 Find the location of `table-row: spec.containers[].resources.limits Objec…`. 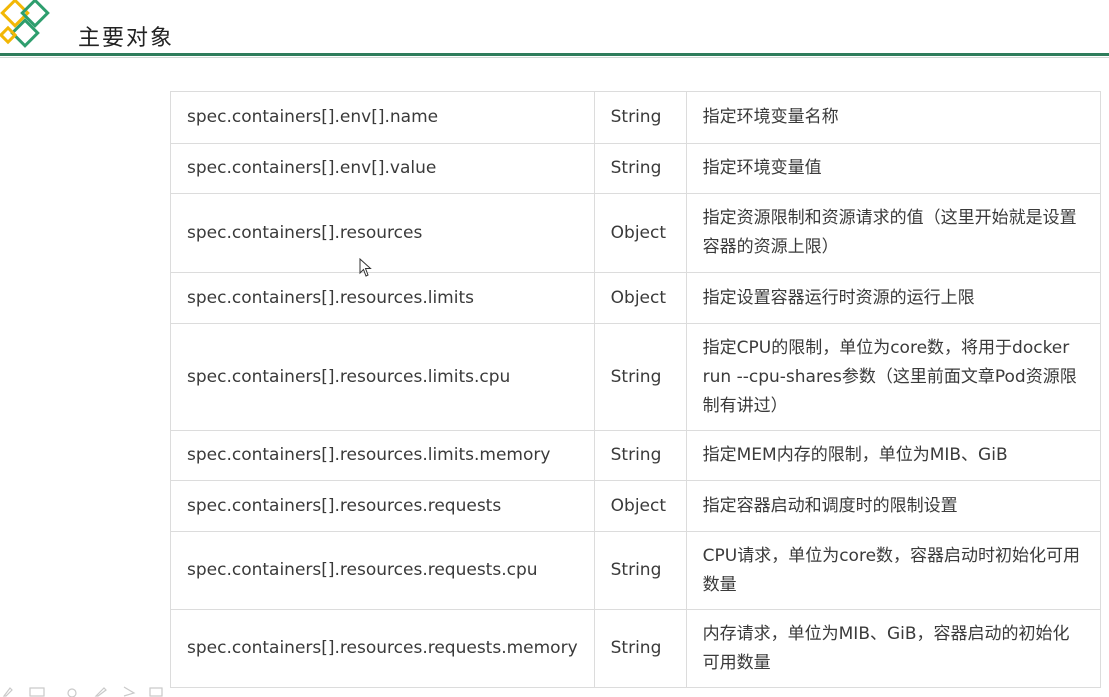

table-row: spec.containers[].resources.limits Objec… is located at coordinates (636, 298).